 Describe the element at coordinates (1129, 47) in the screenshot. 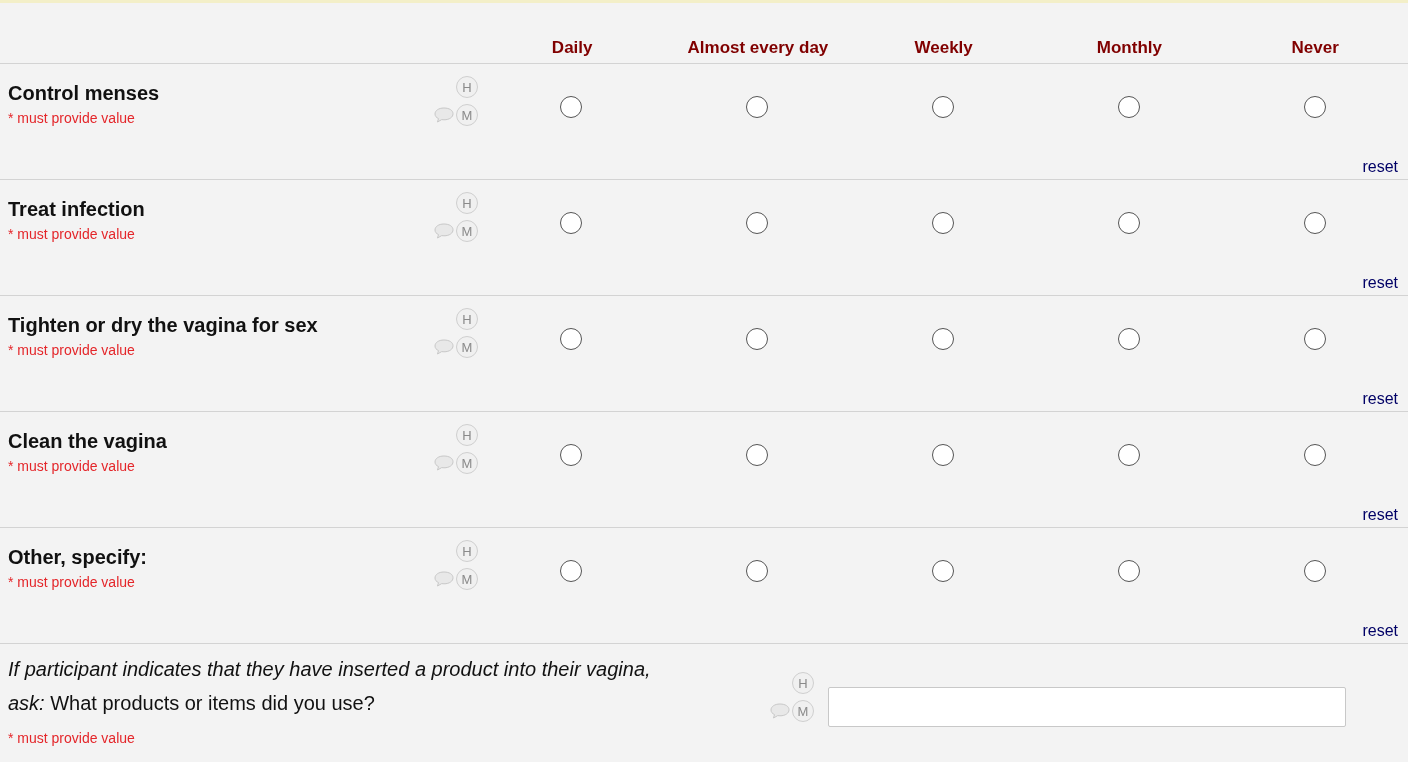

I see `column-header: Monthly` at that location.